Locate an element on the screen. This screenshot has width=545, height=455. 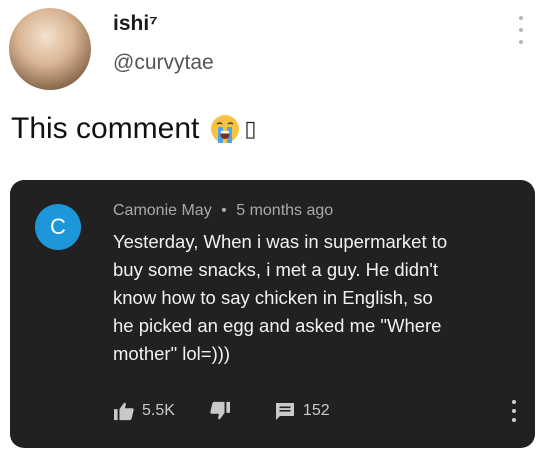
comment-time: 5 months ago is located at coordinates (285, 210).